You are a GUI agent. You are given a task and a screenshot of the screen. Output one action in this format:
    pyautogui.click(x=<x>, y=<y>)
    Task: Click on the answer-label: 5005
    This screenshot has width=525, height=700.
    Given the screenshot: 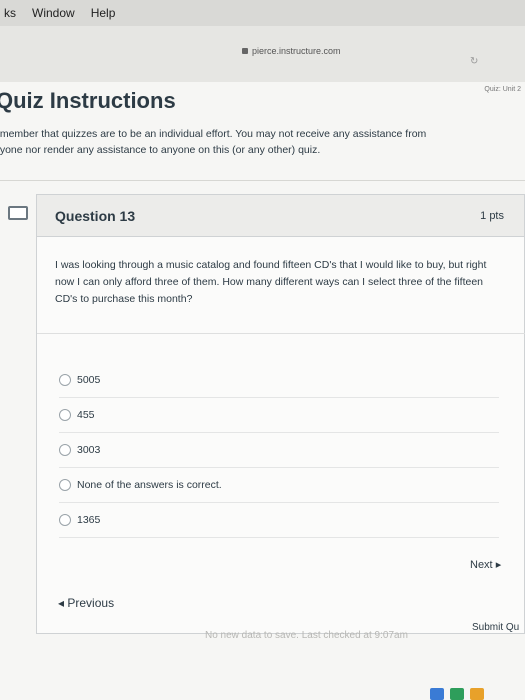 What is the action you would take?
    pyautogui.click(x=89, y=380)
    